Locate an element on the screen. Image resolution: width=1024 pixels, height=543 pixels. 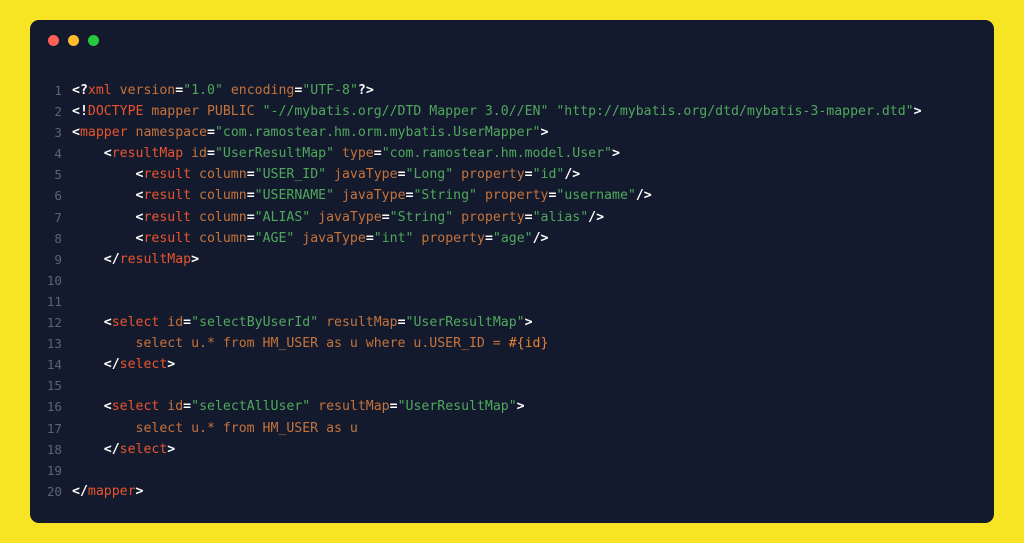
token-str: "age" is located at coordinates (512, 238).